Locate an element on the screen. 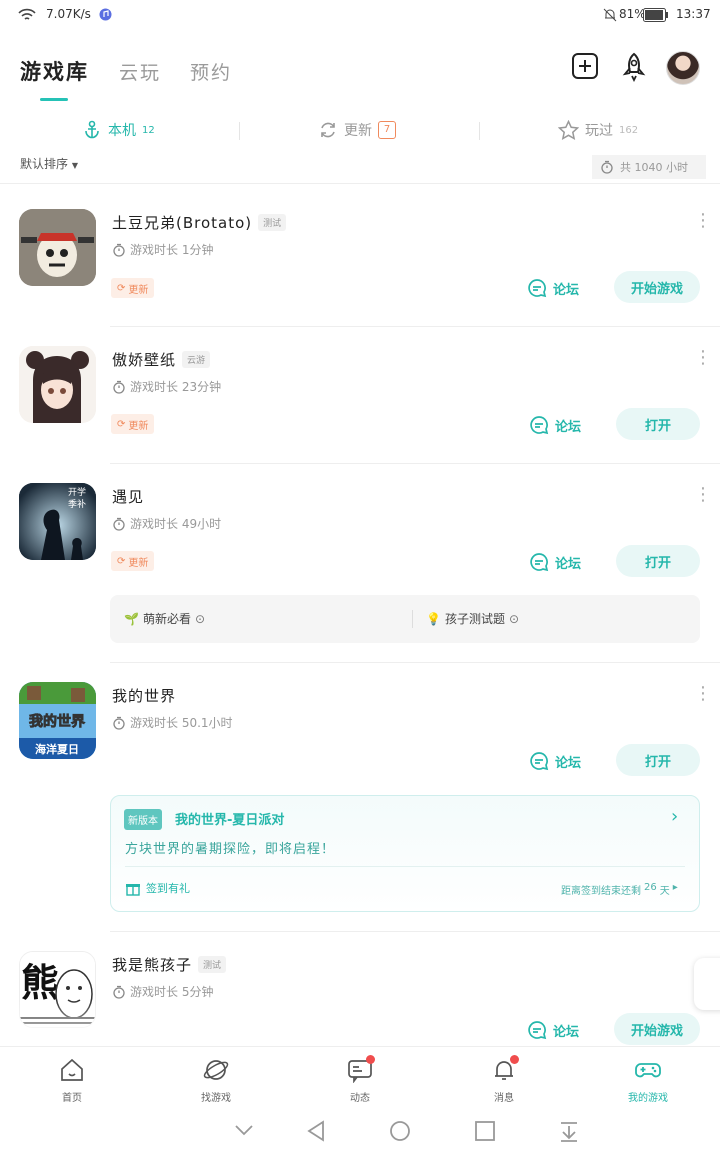  nav-home: 首页 is located at coordinates (72, 1080).